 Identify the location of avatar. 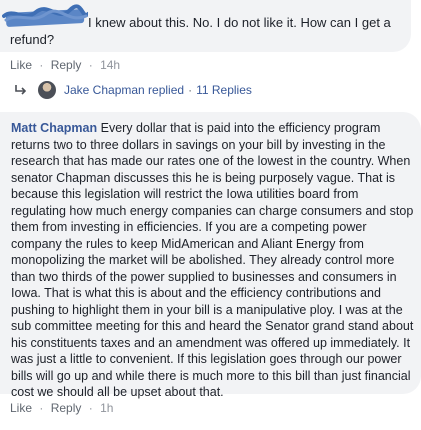
(47, 90).